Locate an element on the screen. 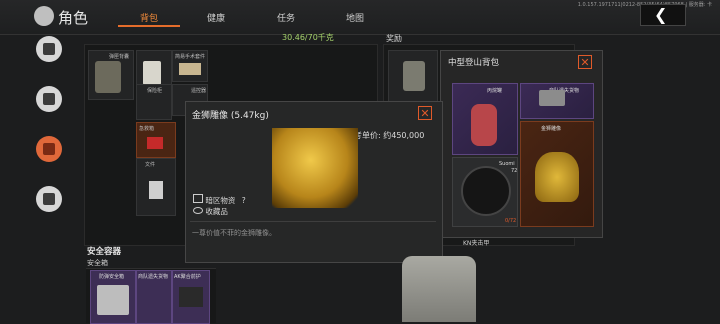  inventory-item: 急救箱 is located at coordinates (156, 140).